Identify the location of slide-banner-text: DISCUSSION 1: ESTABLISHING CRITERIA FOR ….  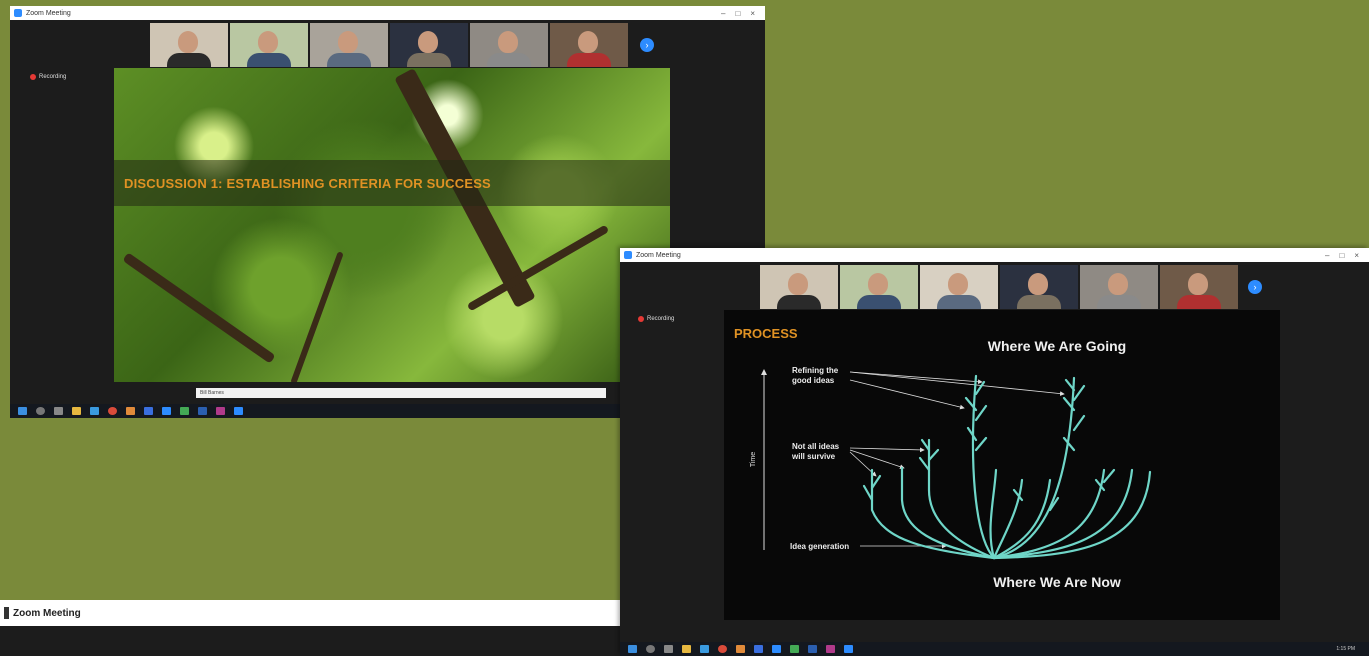
(307, 183).